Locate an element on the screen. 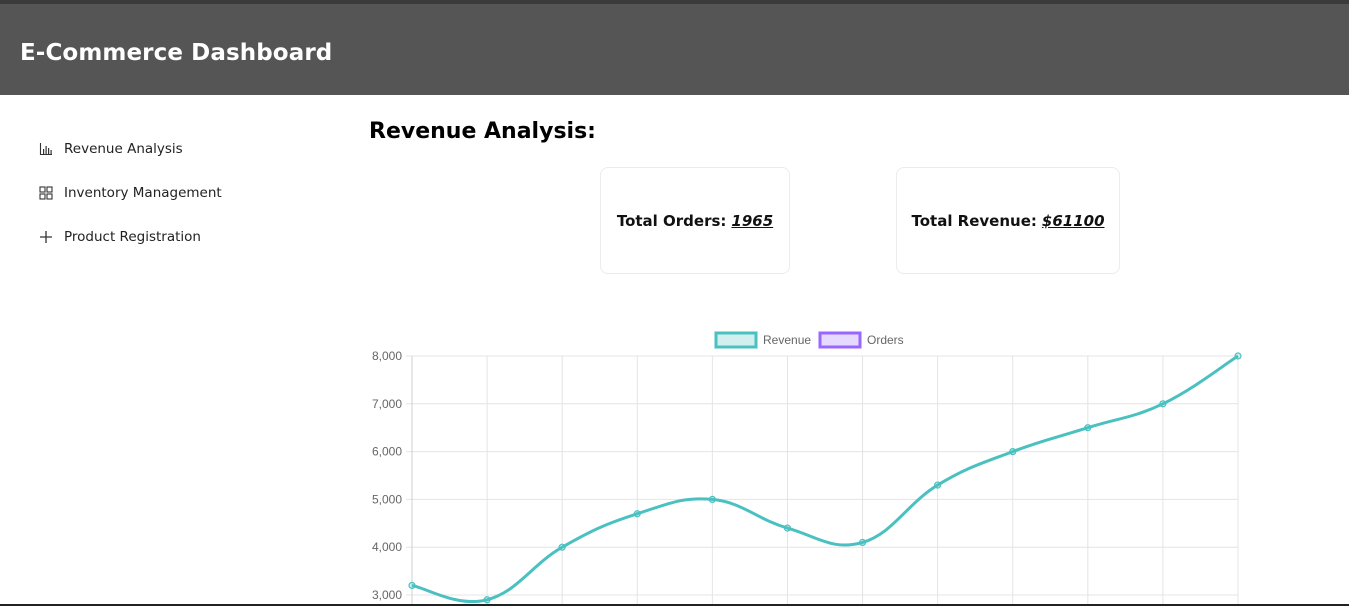  sidebar-item-label: Revenue Analysis is located at coordinates (123, 149).